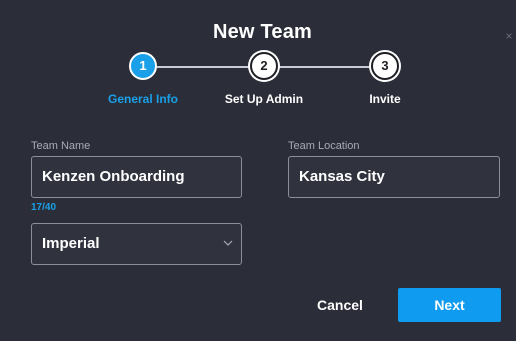 The image size is (516, 341). What do you see at coordinates (71, 243) in the screenshot?
I see `units-select-value: Imperial` at bounding box center [71, 243].